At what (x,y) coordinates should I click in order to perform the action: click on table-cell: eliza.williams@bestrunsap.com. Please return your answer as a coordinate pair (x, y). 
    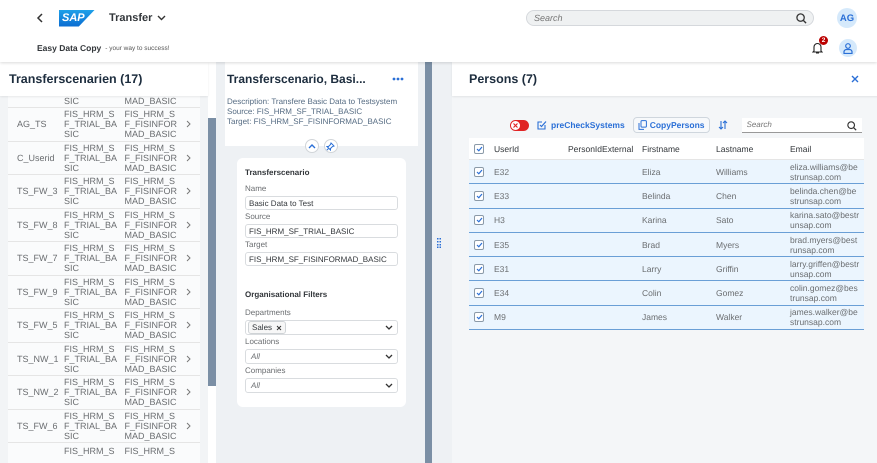
    Looking at the image, I should click on (824, 172).